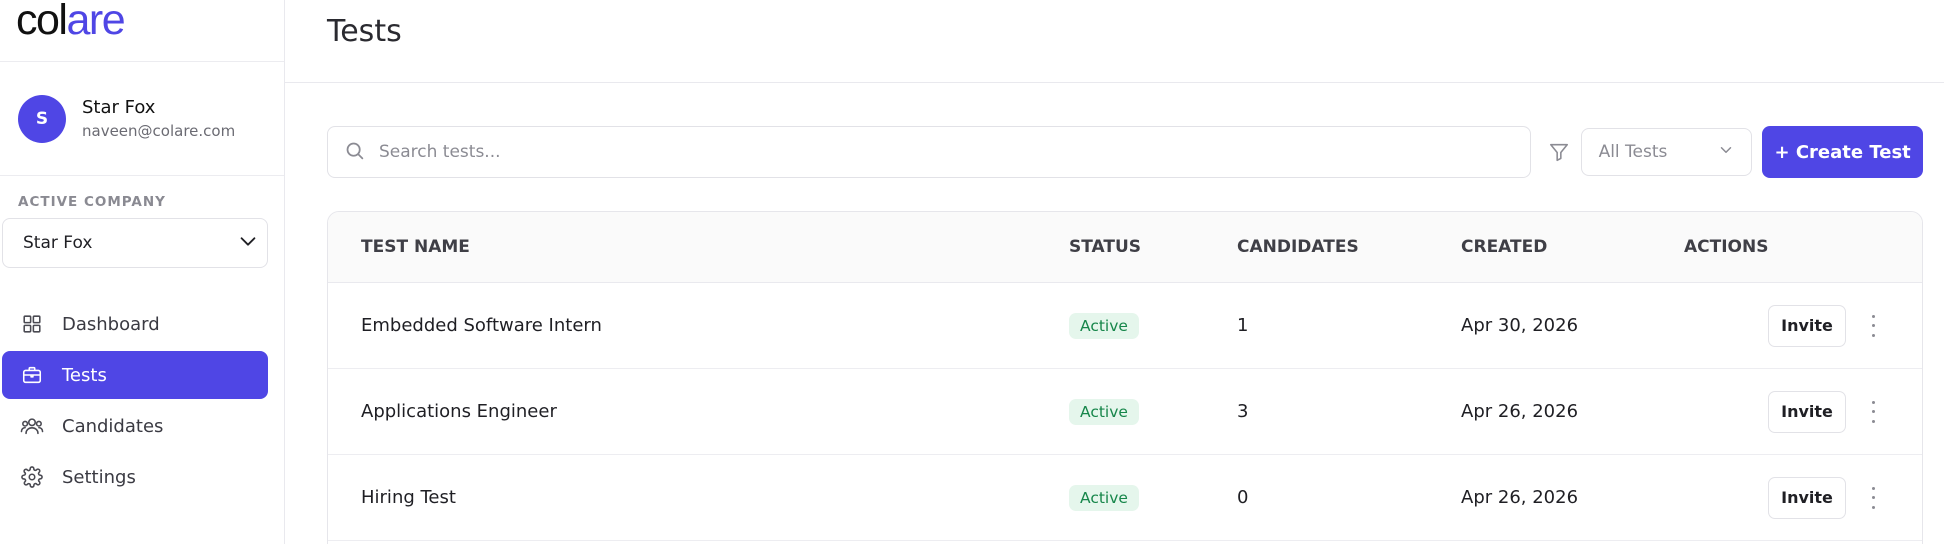 The image size is (1944, 544). Describe the element at coordinates (698, 497) in the screenshot. I see `test-name: Hiring Test` at that location.